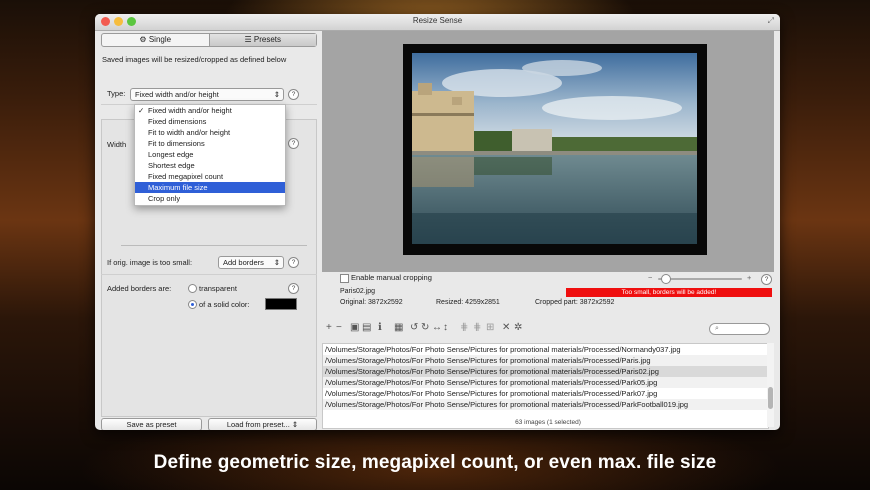 This screenshot has width=870, height=490. I want to click on distribute-alt-icon: ⋕, so click(477, 327).